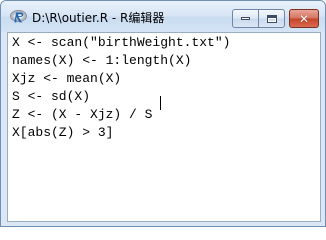  Describe the element at coordinates (82, 115) in the screenshot. I see `code-line: Z <- (X - Xjz) / S` at that location.